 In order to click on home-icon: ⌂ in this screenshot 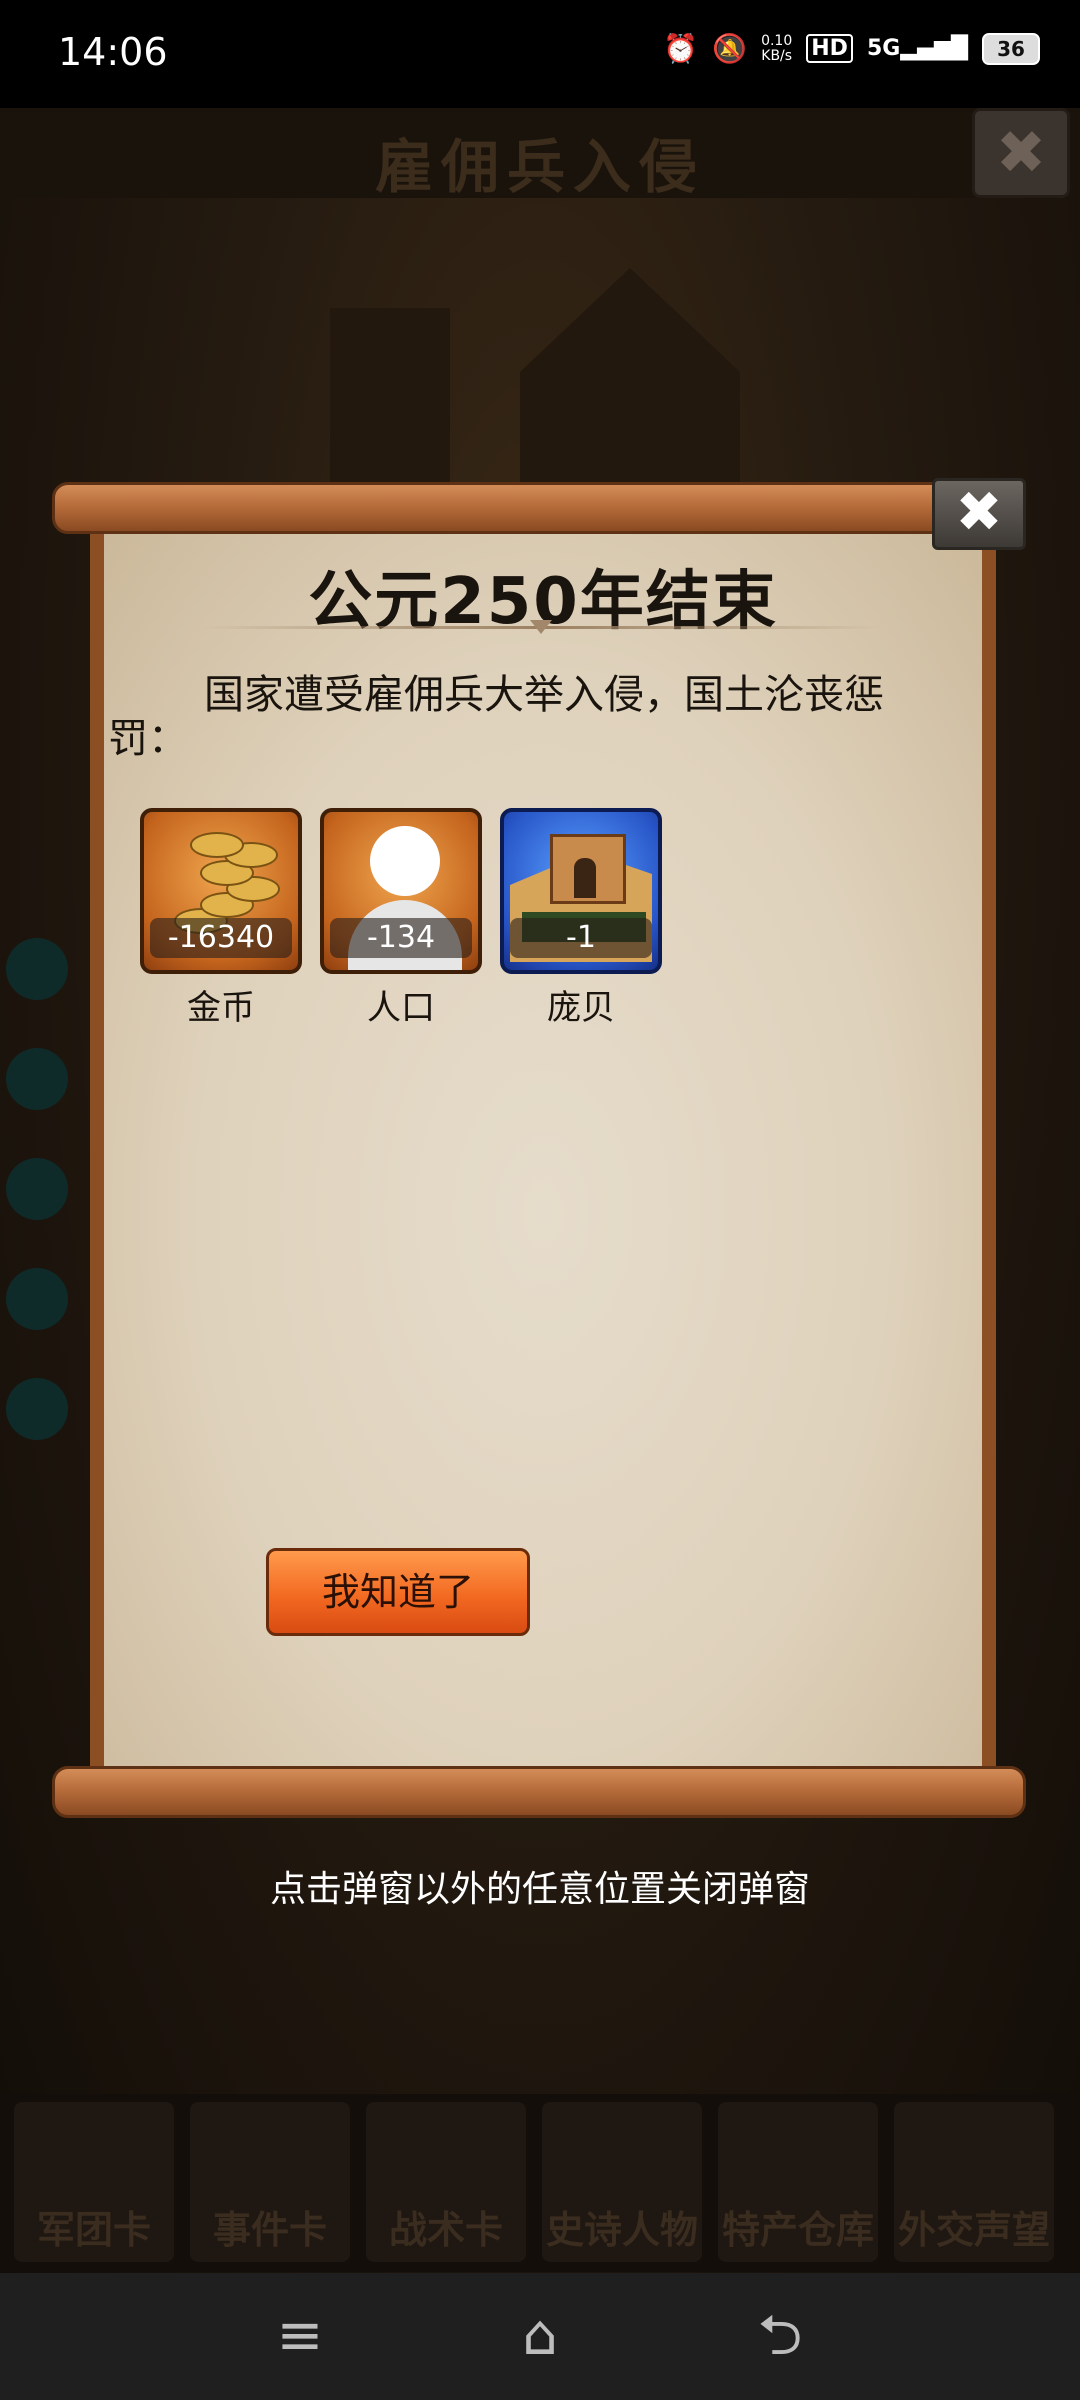, I will do `click(540, 2336)`.